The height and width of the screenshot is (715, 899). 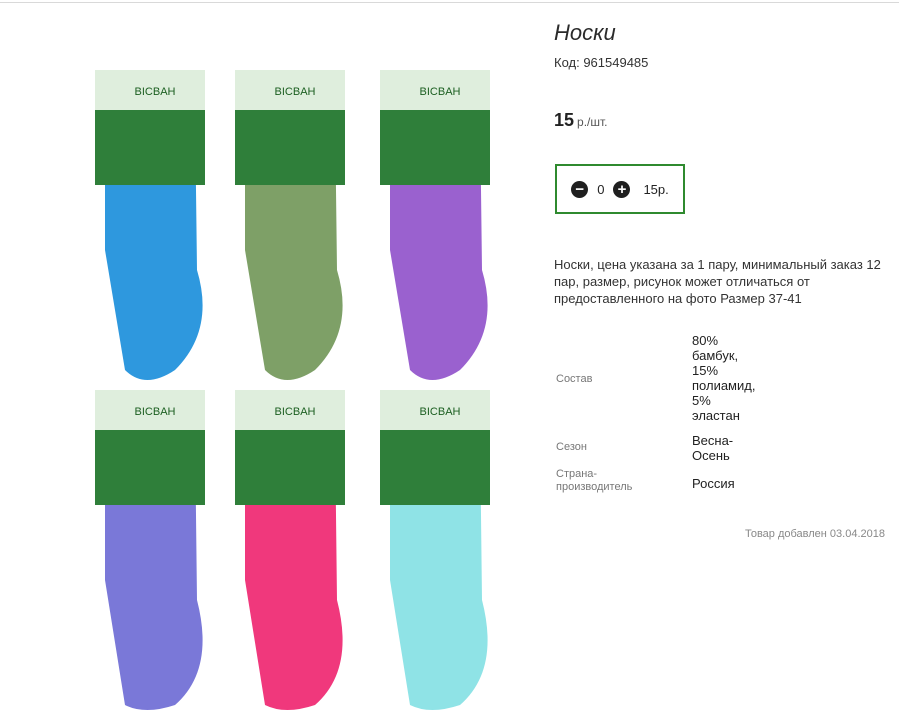 I want to click on sock-pink: BICBAH, so click(x=295, y=552).